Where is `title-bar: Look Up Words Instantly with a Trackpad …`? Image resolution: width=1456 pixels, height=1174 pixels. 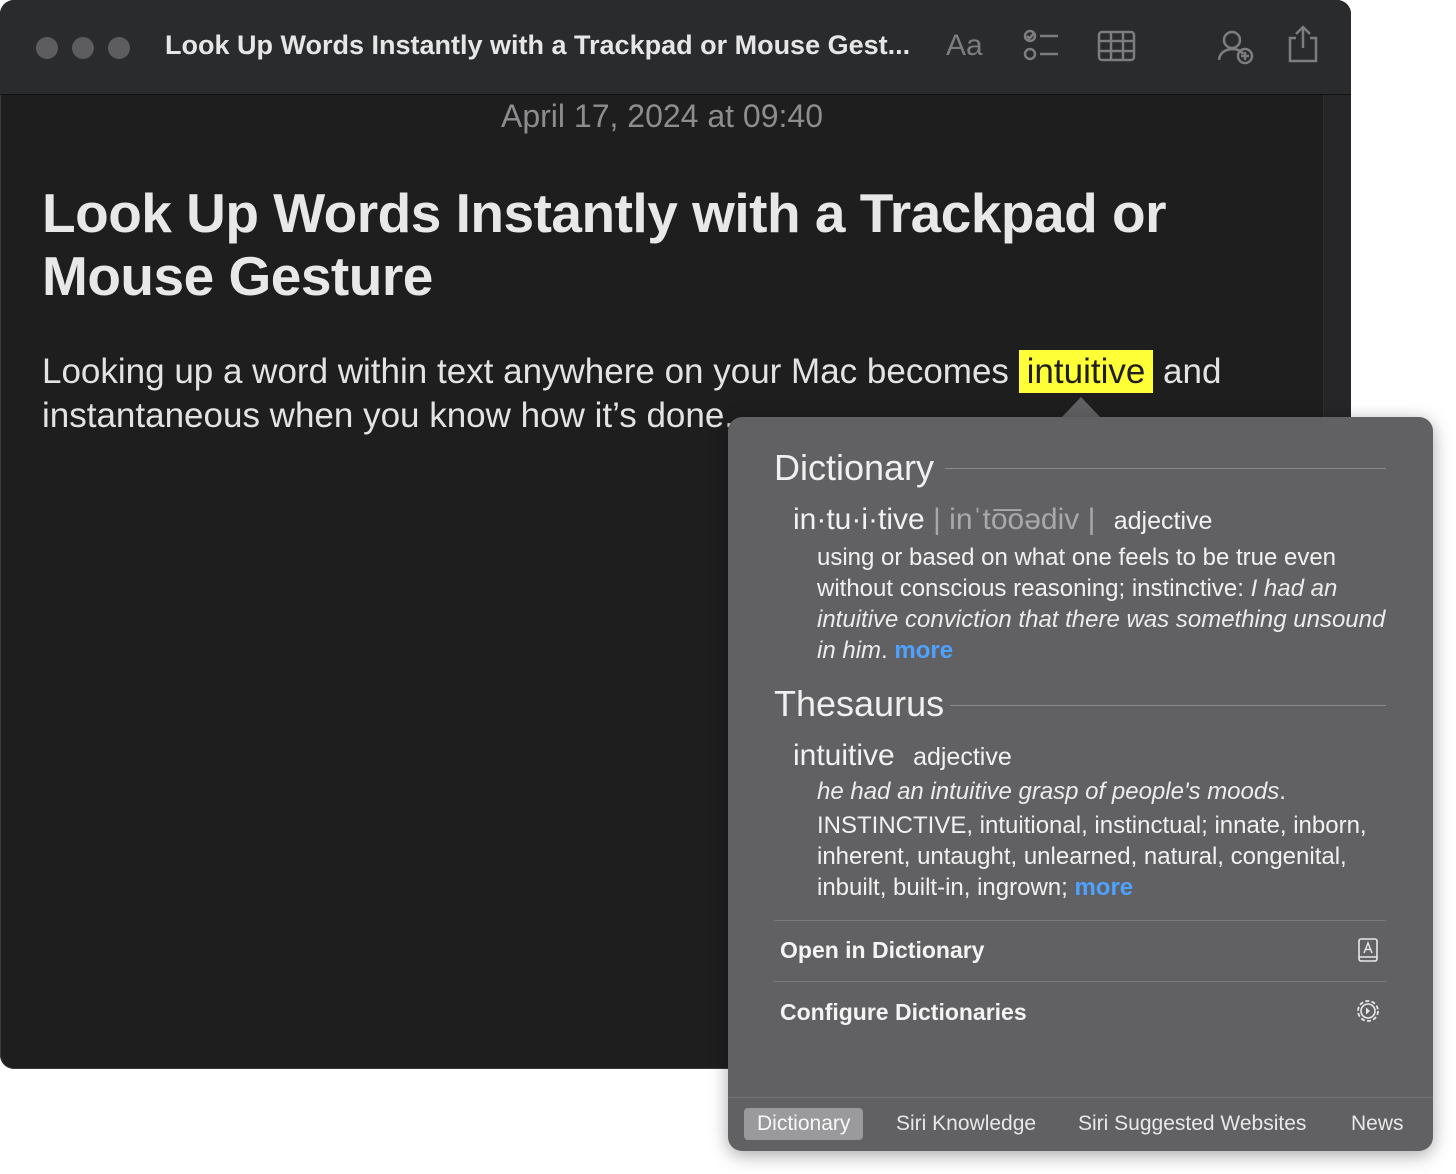 title-bar: Look Up Words Instantly with a Trackpad … is located at coordinates (675, 47).